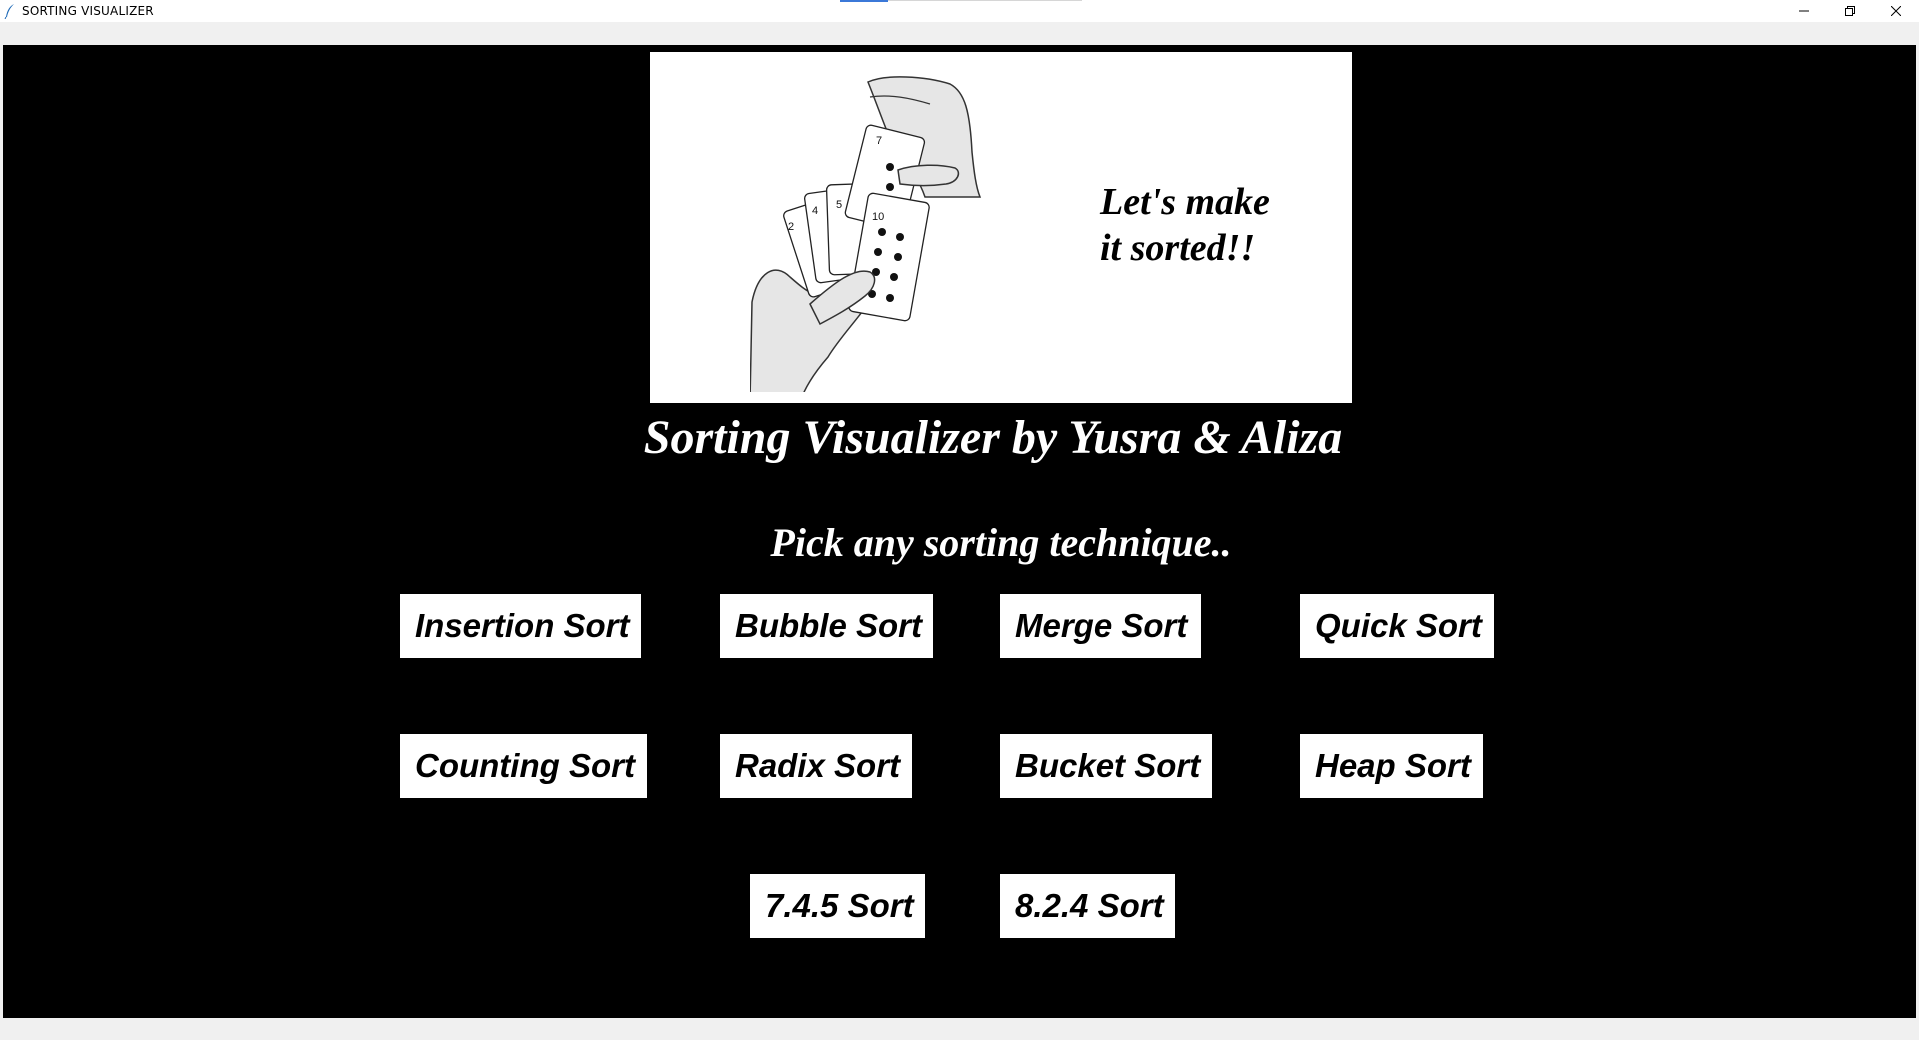 The height and width of the screenshot is (1040, 1919). I want to click on banner-image: 2 4 5 7 10 Let's make it sorted!!, so click(1001, 227).